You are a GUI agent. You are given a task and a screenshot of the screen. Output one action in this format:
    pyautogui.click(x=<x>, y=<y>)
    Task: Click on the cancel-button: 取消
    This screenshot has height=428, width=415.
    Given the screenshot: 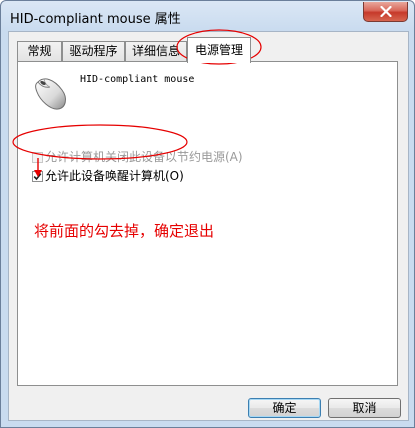 What is the action you would take?
    pyautogui.click(x=364, y=408)
    